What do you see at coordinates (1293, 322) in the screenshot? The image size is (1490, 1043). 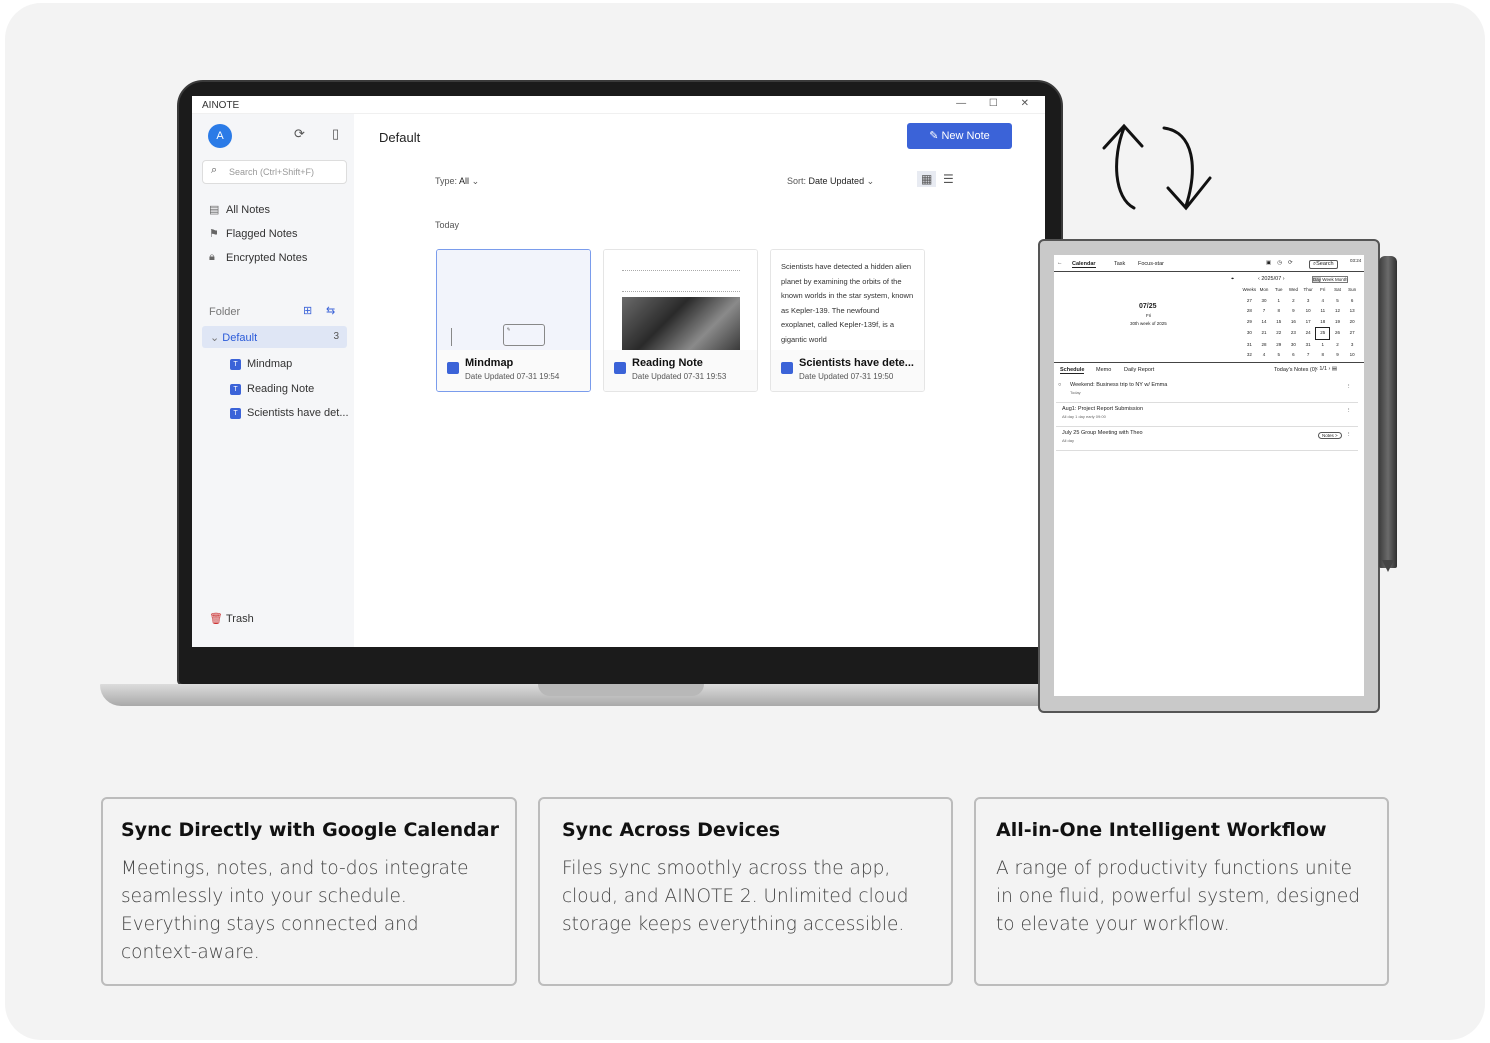 I see `calendar-day: 16` at bounding box center [1293, 322].